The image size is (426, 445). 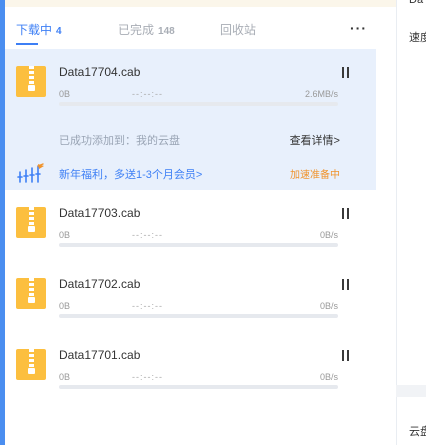 I want to click on acceleration-status: 加速准备中, so click(x=315, y=175).